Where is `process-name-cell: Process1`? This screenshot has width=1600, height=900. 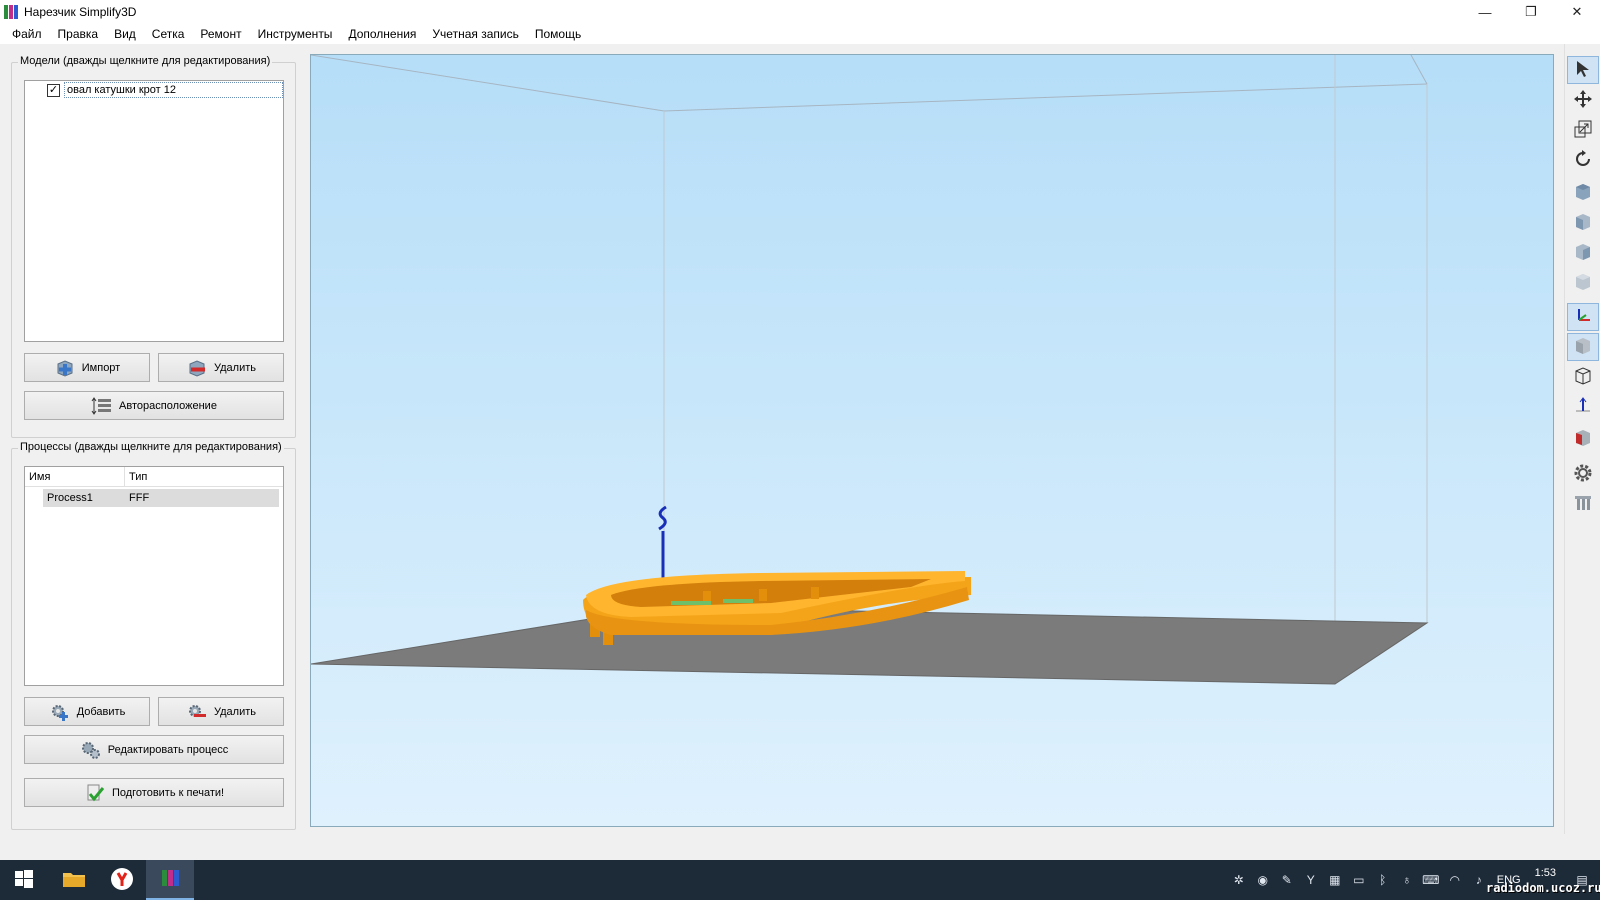
process-name-cell: Process1 is located at coordinates (70, 498).